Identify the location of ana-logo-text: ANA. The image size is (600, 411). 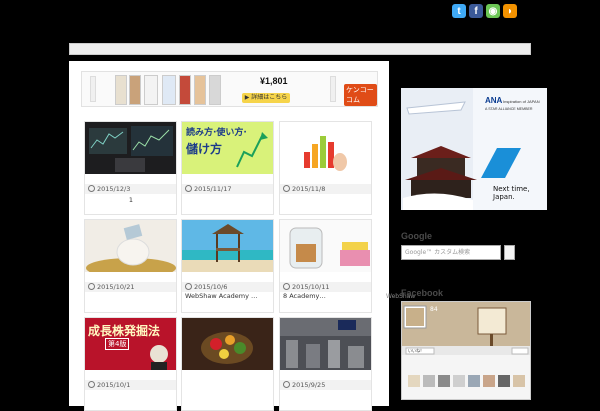
(494, 100).